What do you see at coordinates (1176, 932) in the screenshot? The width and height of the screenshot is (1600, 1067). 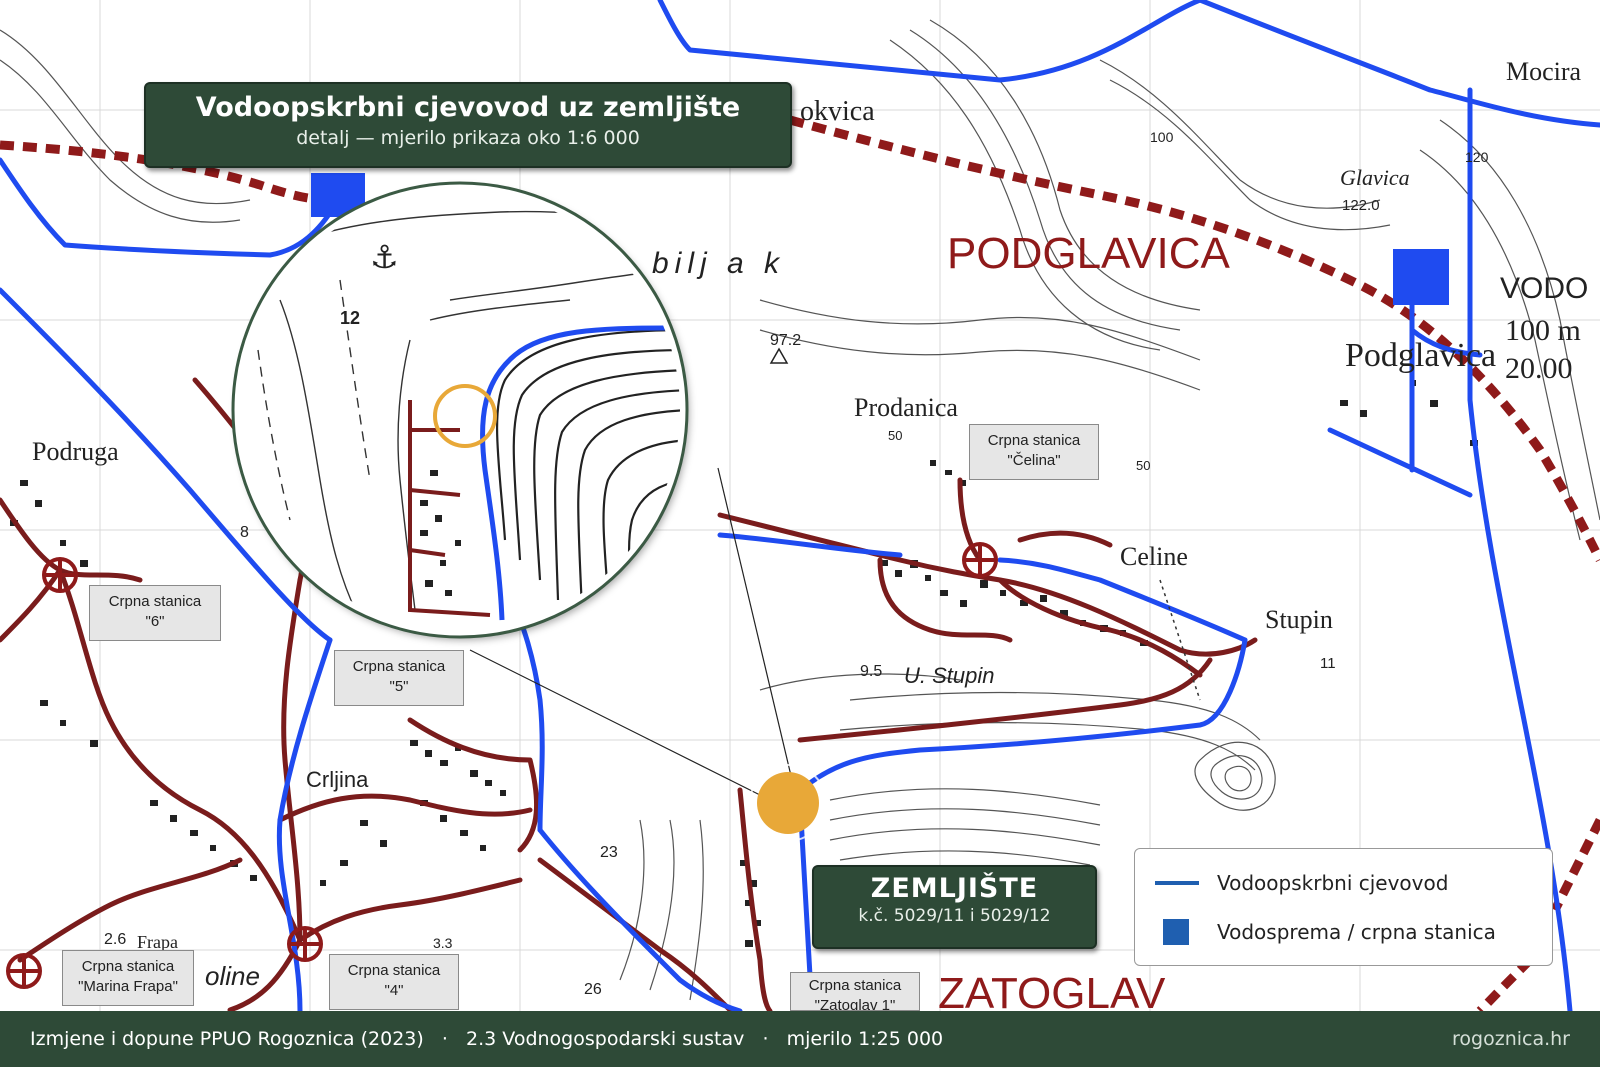 I see `reservoir-swatch` at bounding box center [1176, 932].